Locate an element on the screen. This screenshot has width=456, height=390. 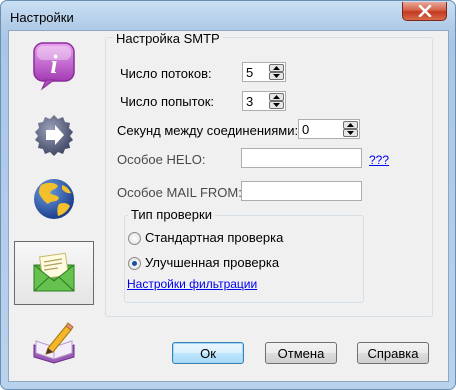
sidebar-item-notes is located at coordinates (54, 343).